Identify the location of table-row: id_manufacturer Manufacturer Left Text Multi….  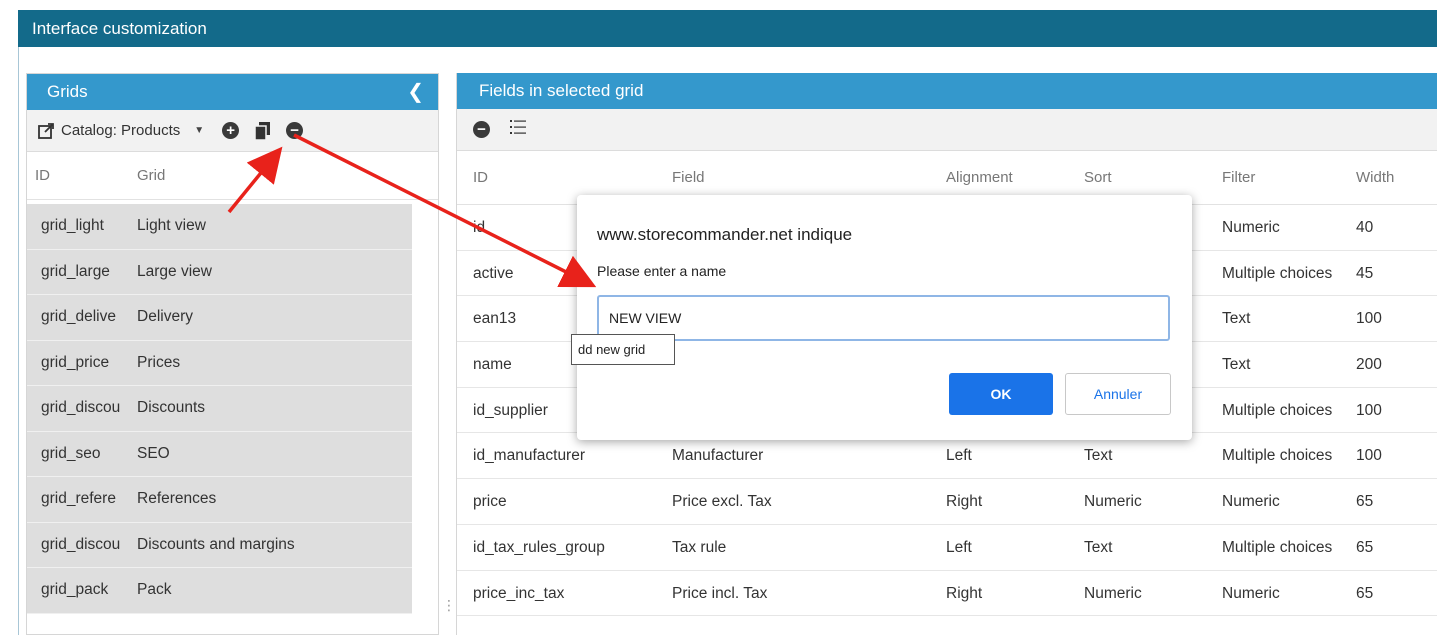
(947, 456).